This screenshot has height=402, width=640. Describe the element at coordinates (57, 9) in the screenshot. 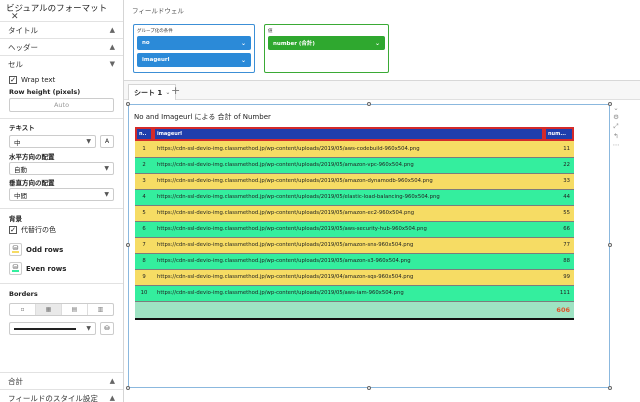

I see `panel-title: ビジュアルのフォーマット` at that location.